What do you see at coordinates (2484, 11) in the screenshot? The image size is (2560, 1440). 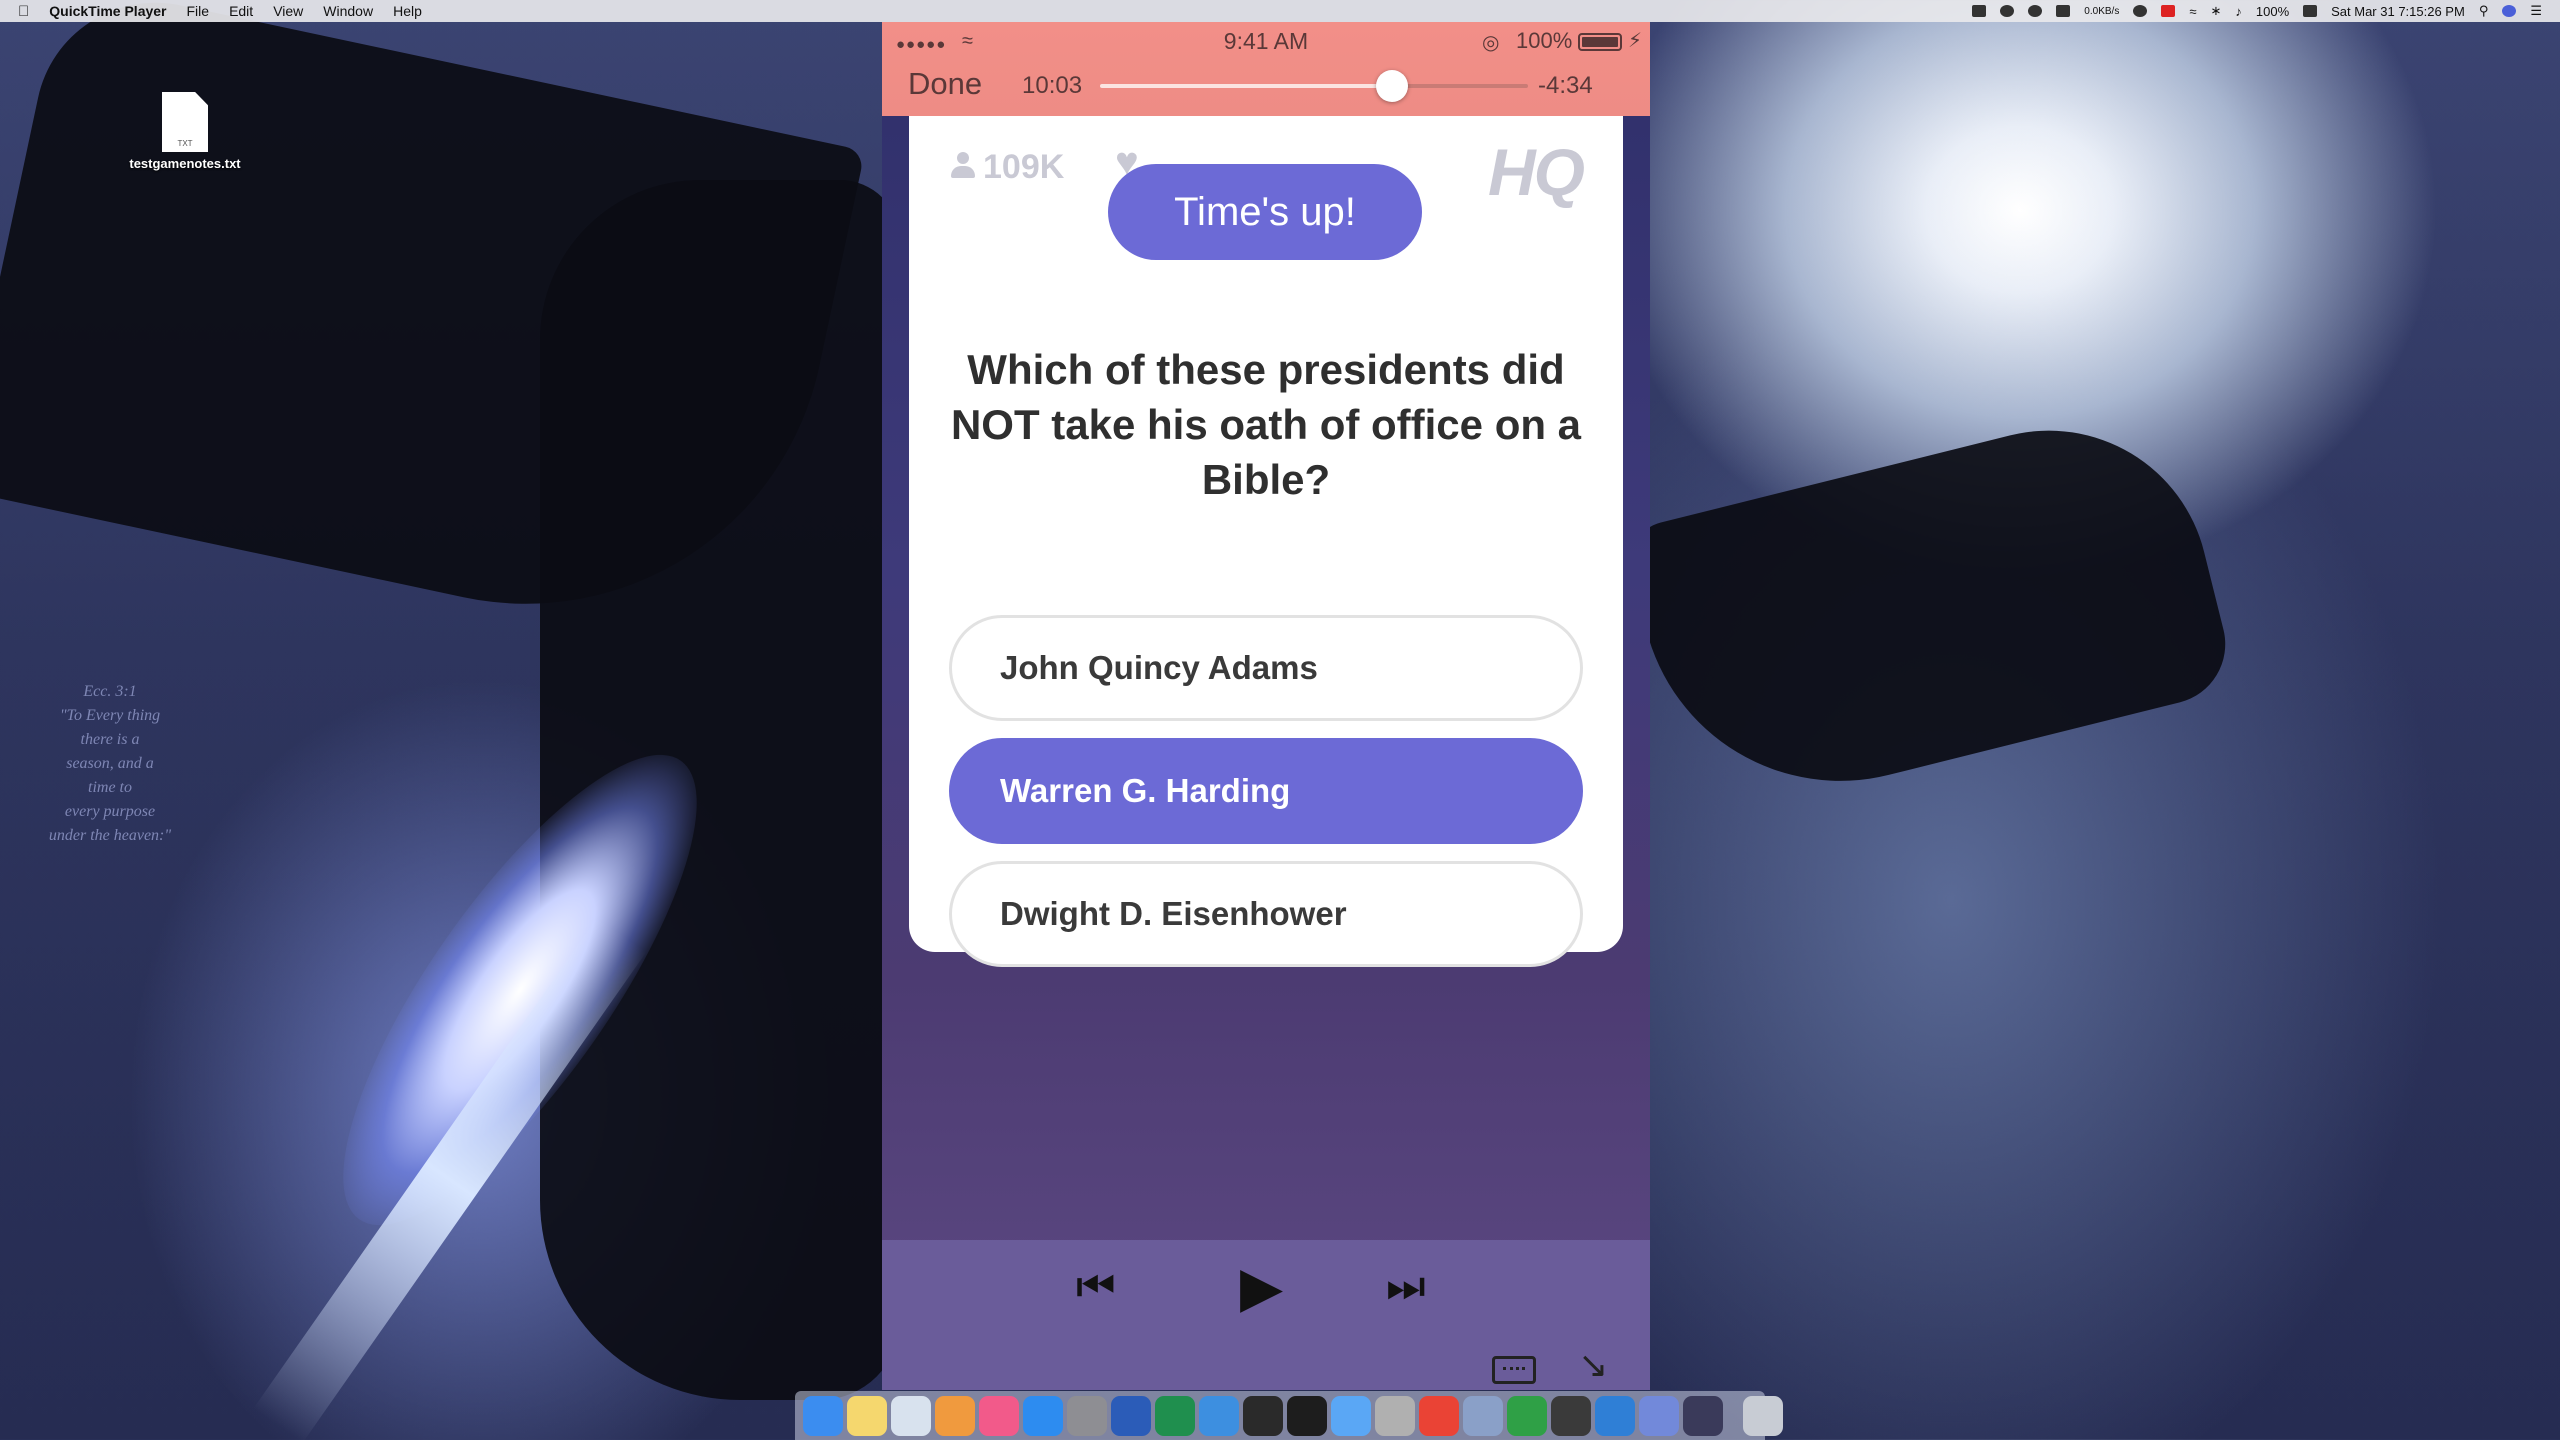 I see `spotlight-search-icon: ⚲` at bounding box center [2484, 11].